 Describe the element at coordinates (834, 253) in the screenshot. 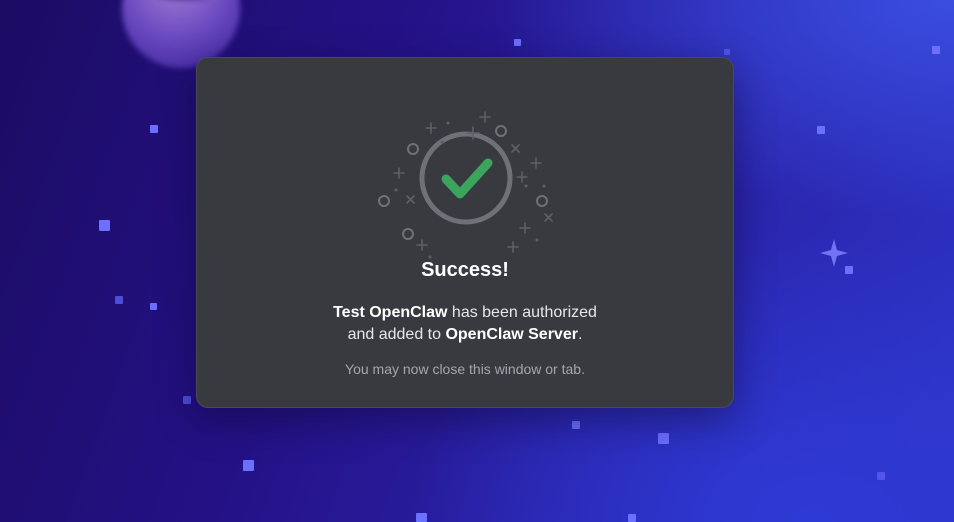

I see `sparkle-icon` at that location.